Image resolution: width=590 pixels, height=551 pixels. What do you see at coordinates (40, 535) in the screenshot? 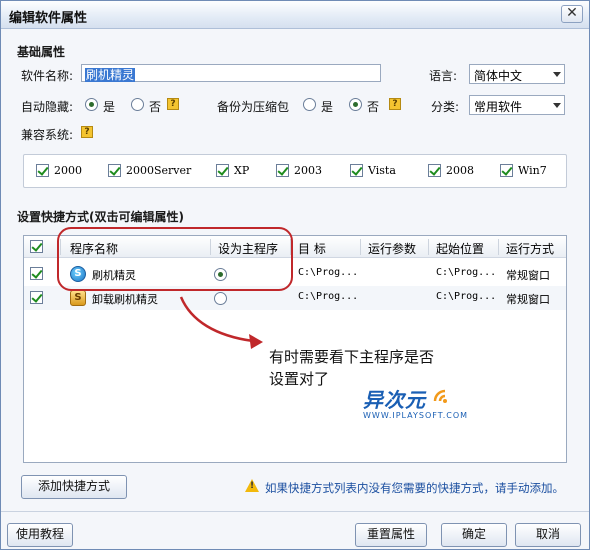
I see `tutorial-button: 使用教程` at bounding box center [40, 535].